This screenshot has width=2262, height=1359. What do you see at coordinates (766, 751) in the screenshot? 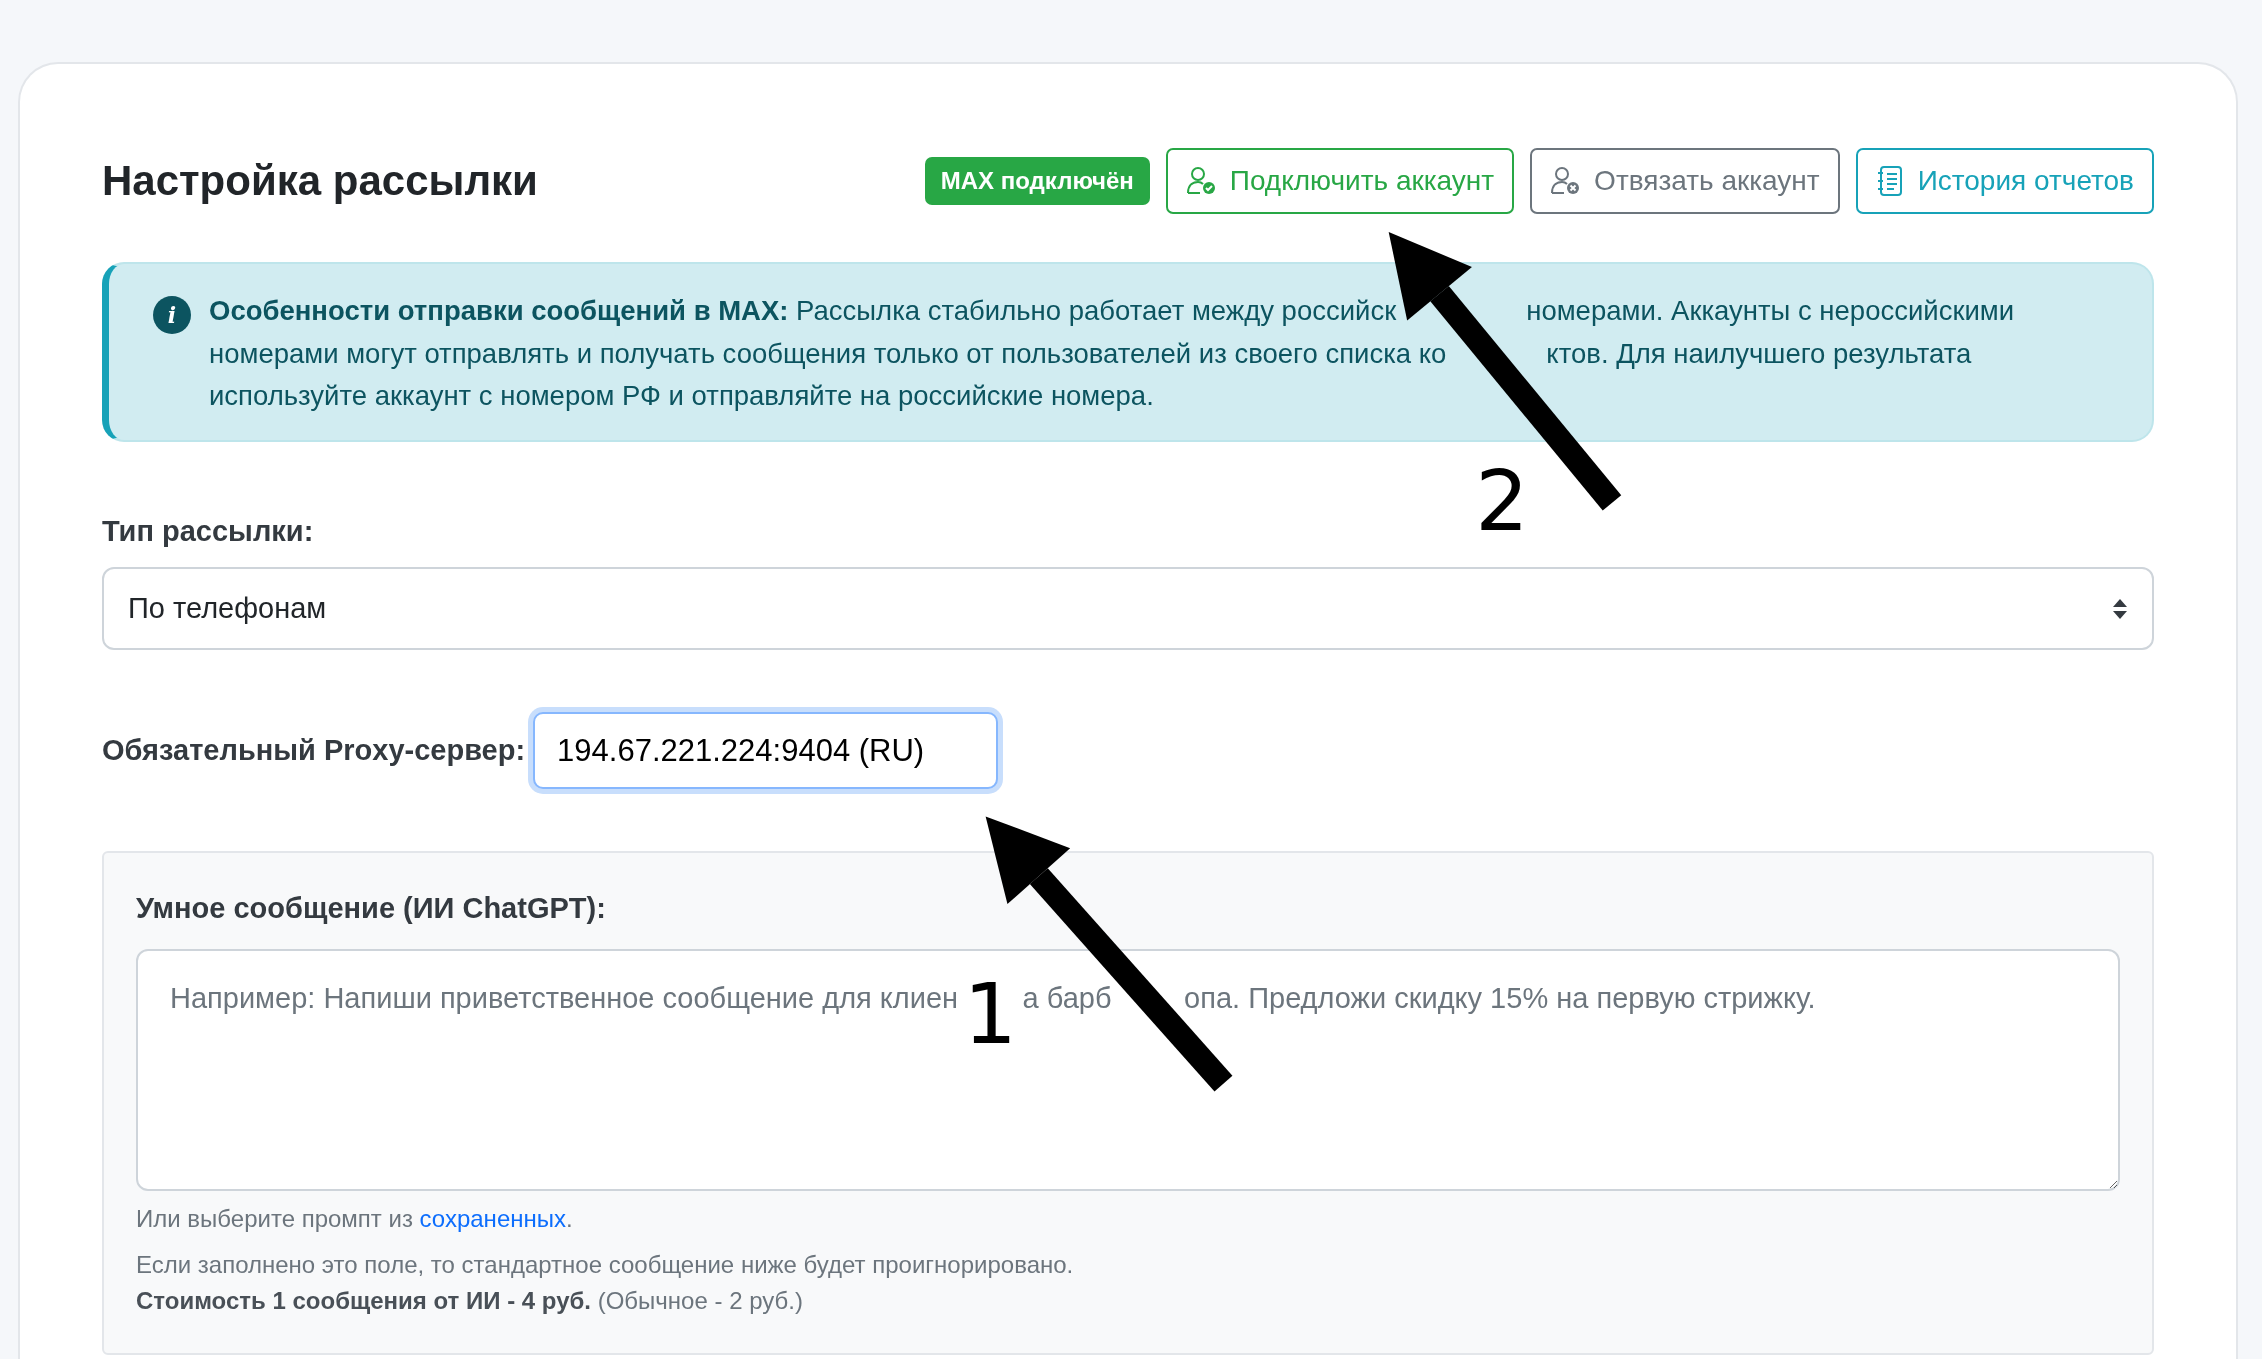
I see `proxy-input: 194.67.221.224:9404 (RU)` at bounding box center [766, 751].